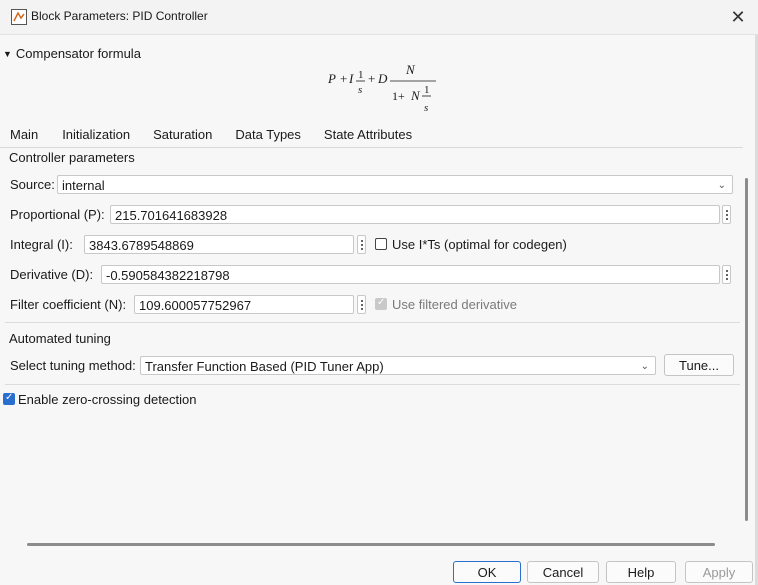 This screenshot has width=758, height=585. I want to click on window-title: Block Parameters: PID Controller, so click(119, 16).